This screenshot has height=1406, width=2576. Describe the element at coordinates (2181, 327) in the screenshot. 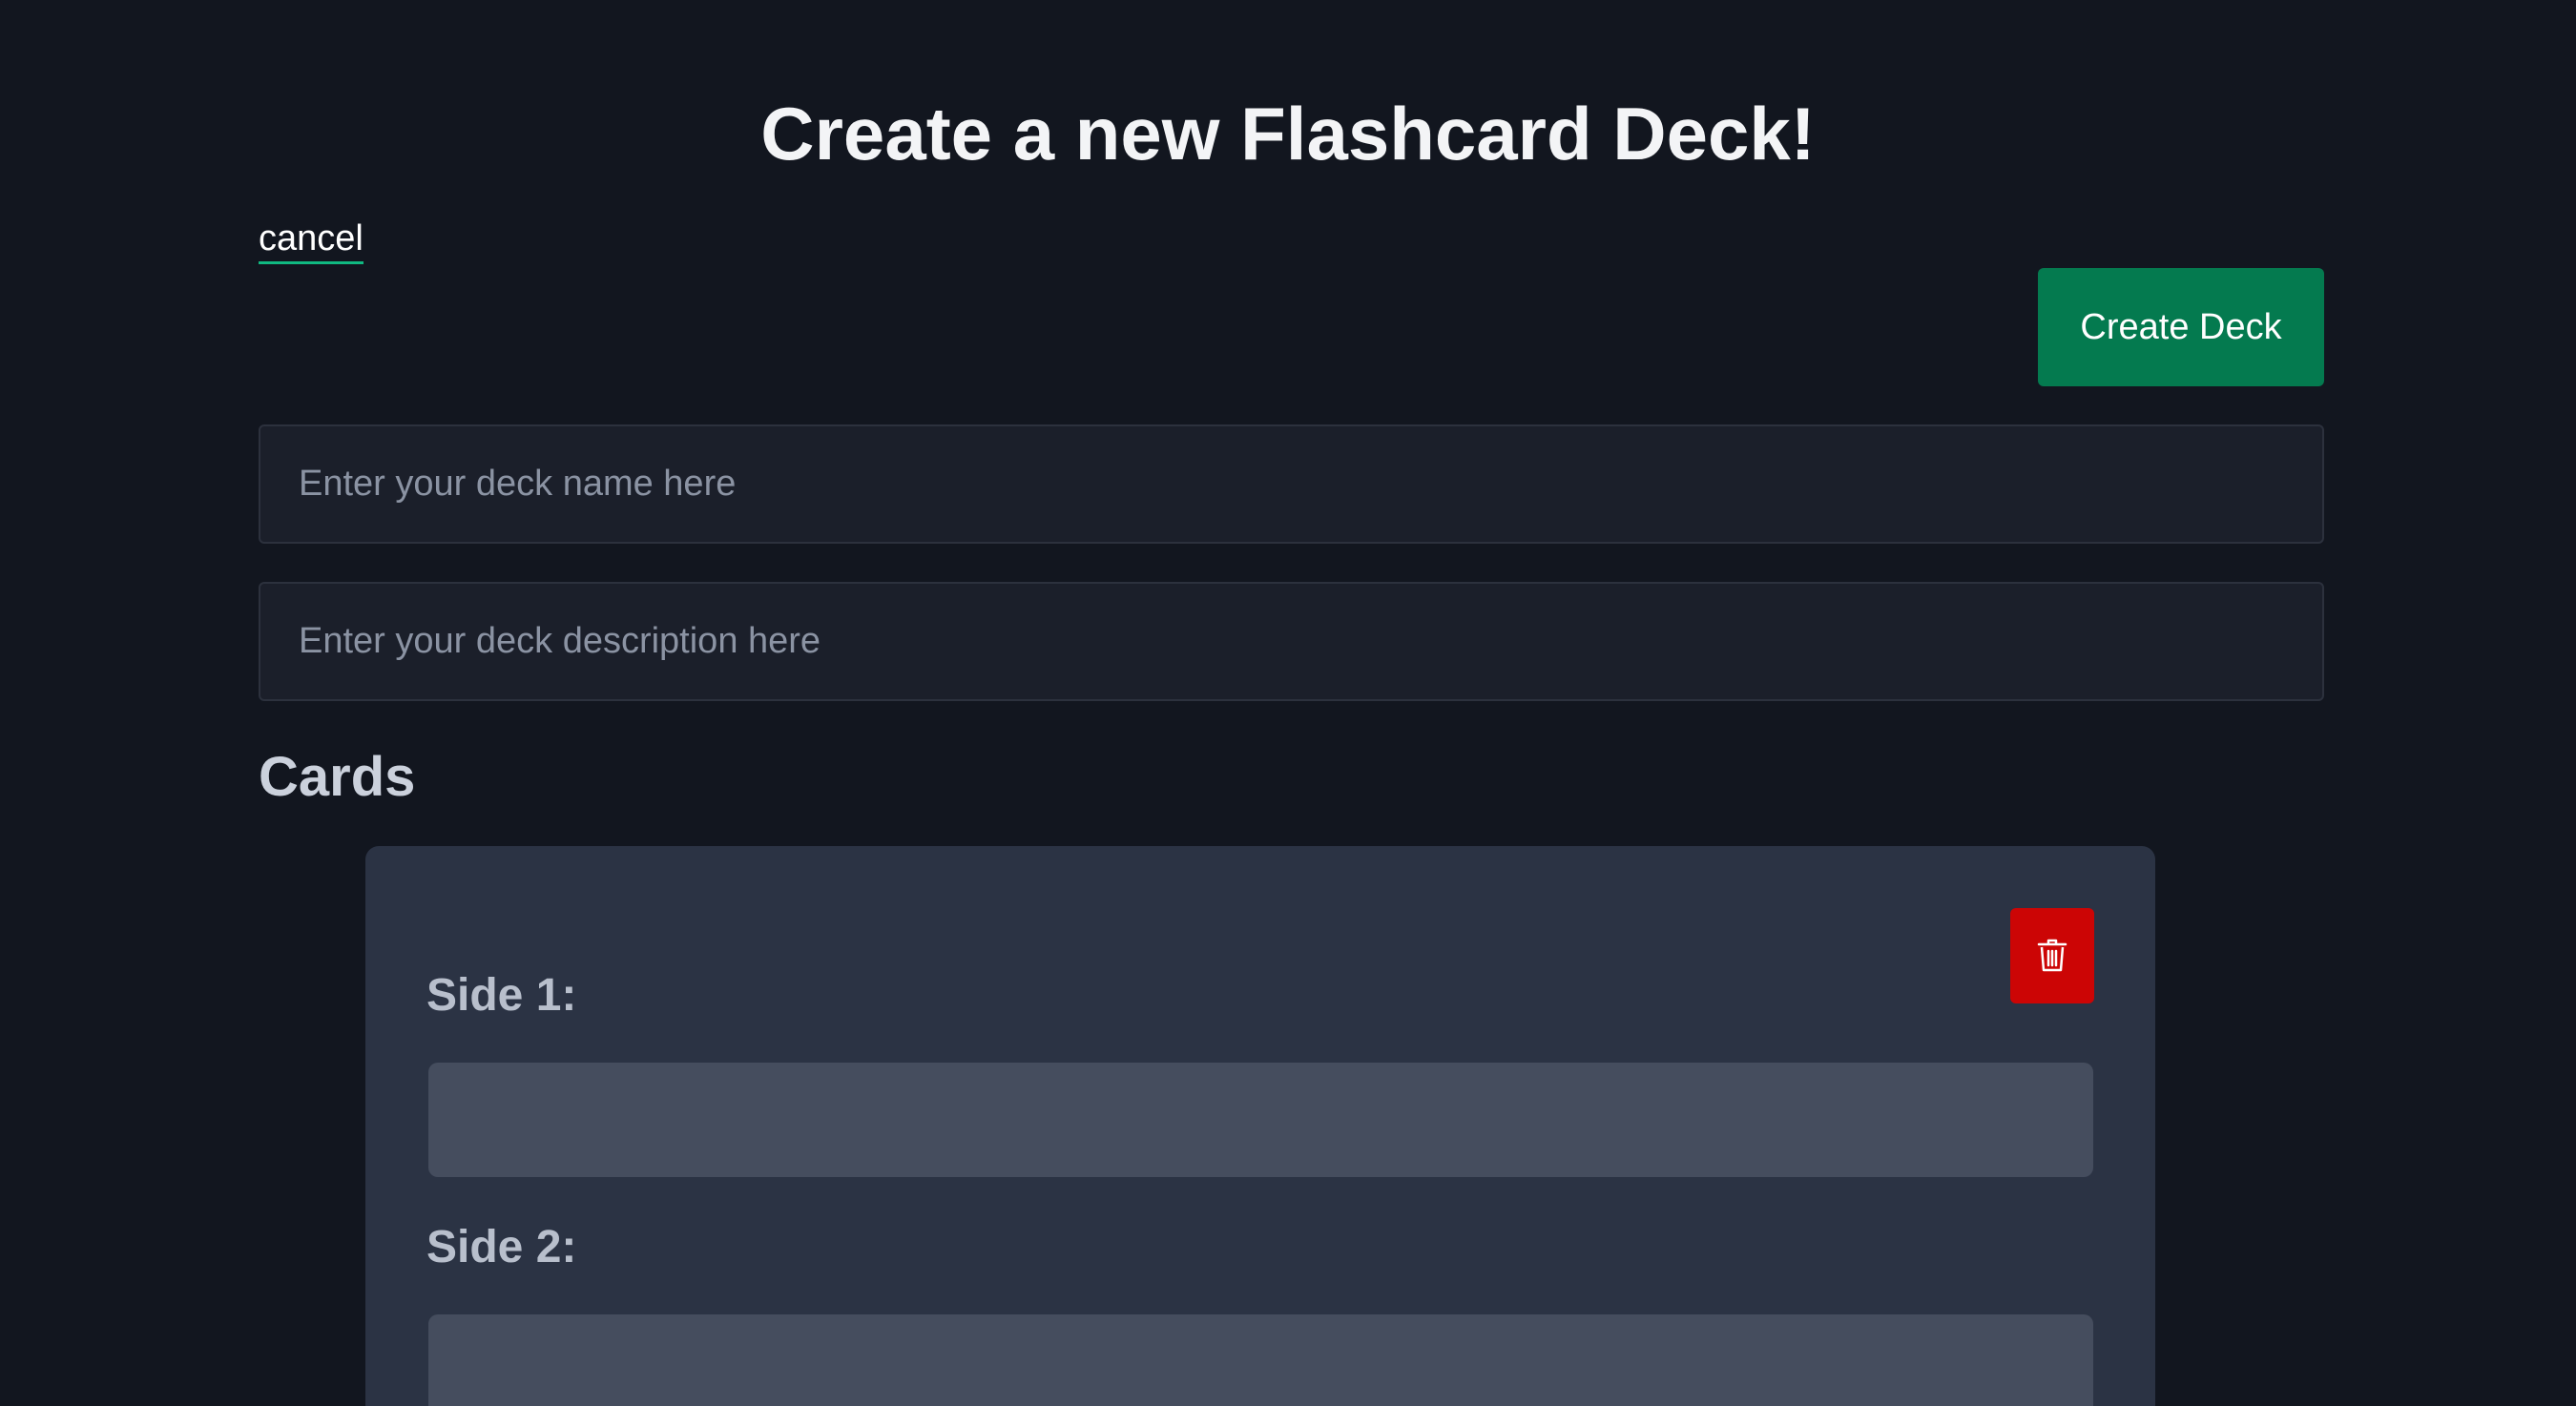

I see `create-deck-button: Create Deck` at that location.